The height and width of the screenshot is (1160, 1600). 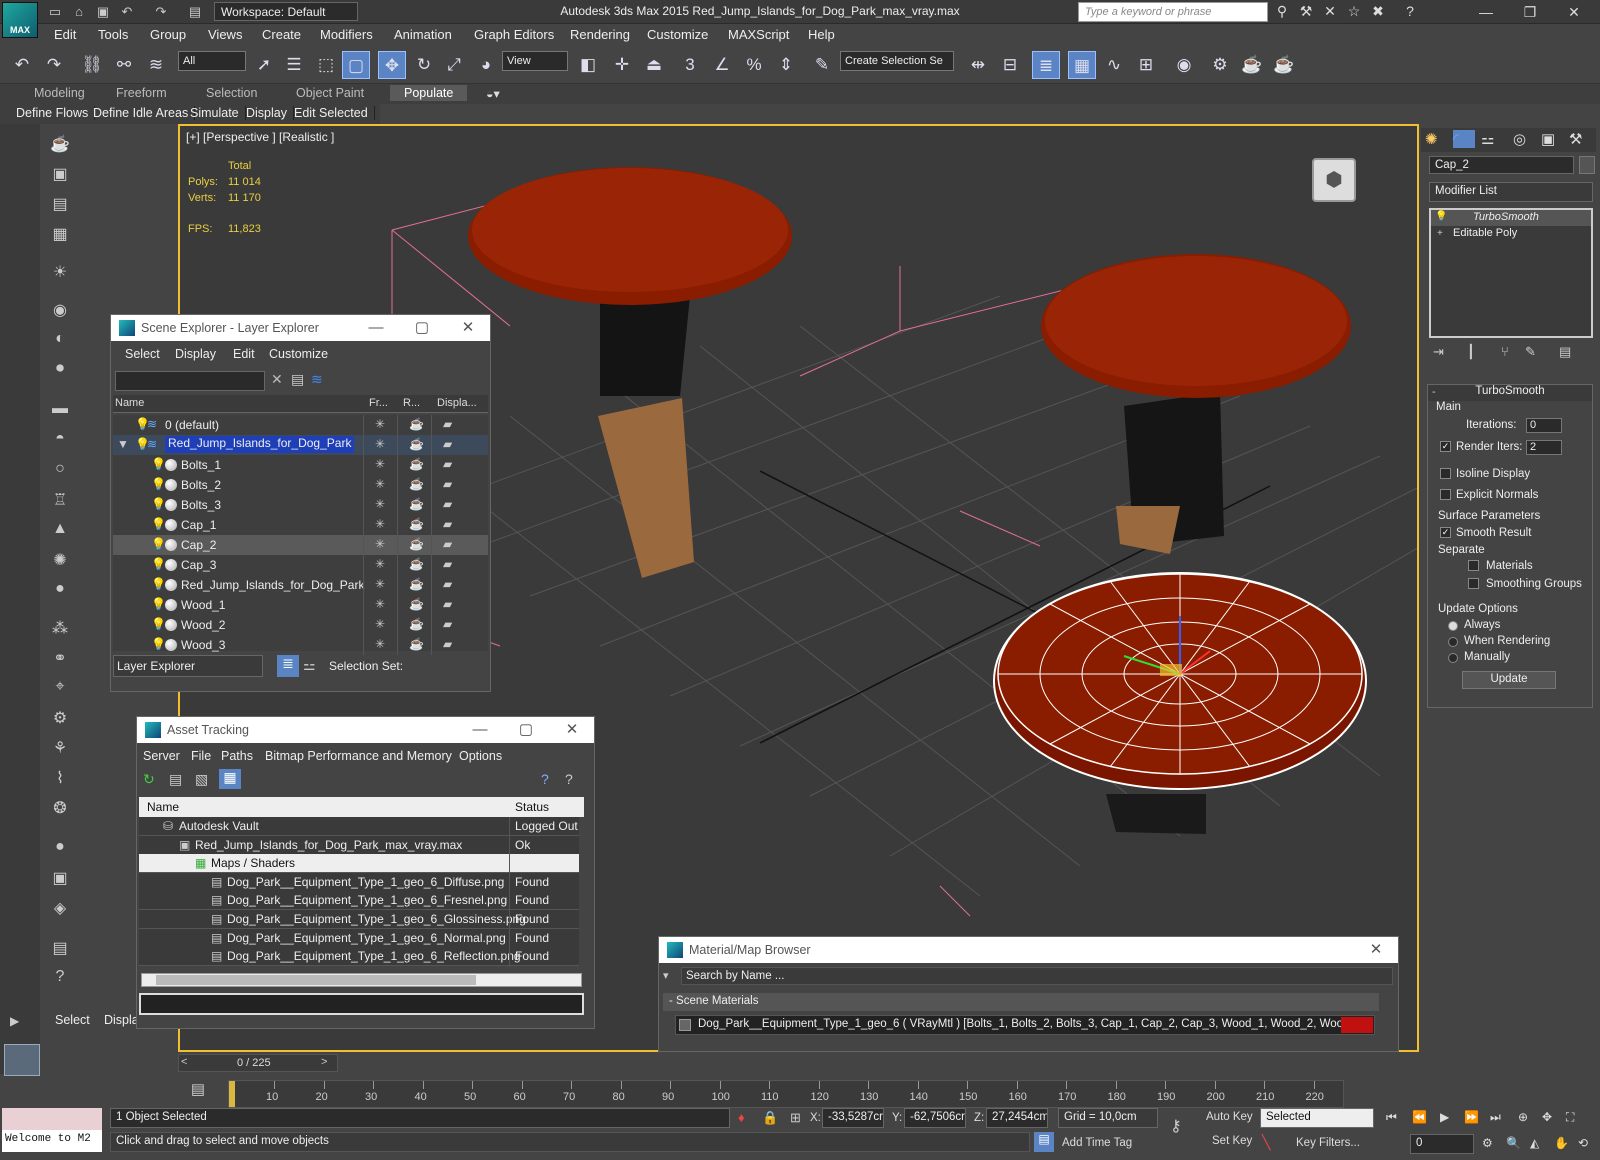 I want to click on se-menu-display: Display, so click(x=195, y=354).